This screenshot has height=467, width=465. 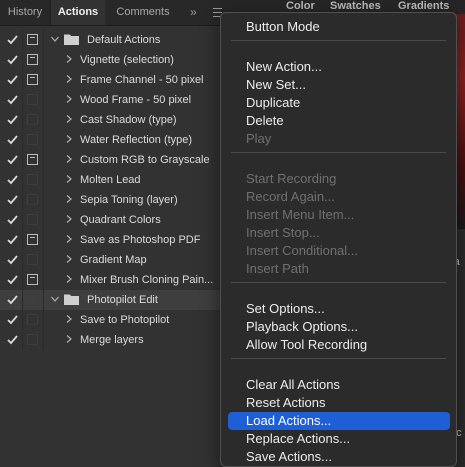 What do you see at coordinates (111, 40) in the screenshot?
I see `action-set-row: Default Actions` at bounding box center [111, 40].